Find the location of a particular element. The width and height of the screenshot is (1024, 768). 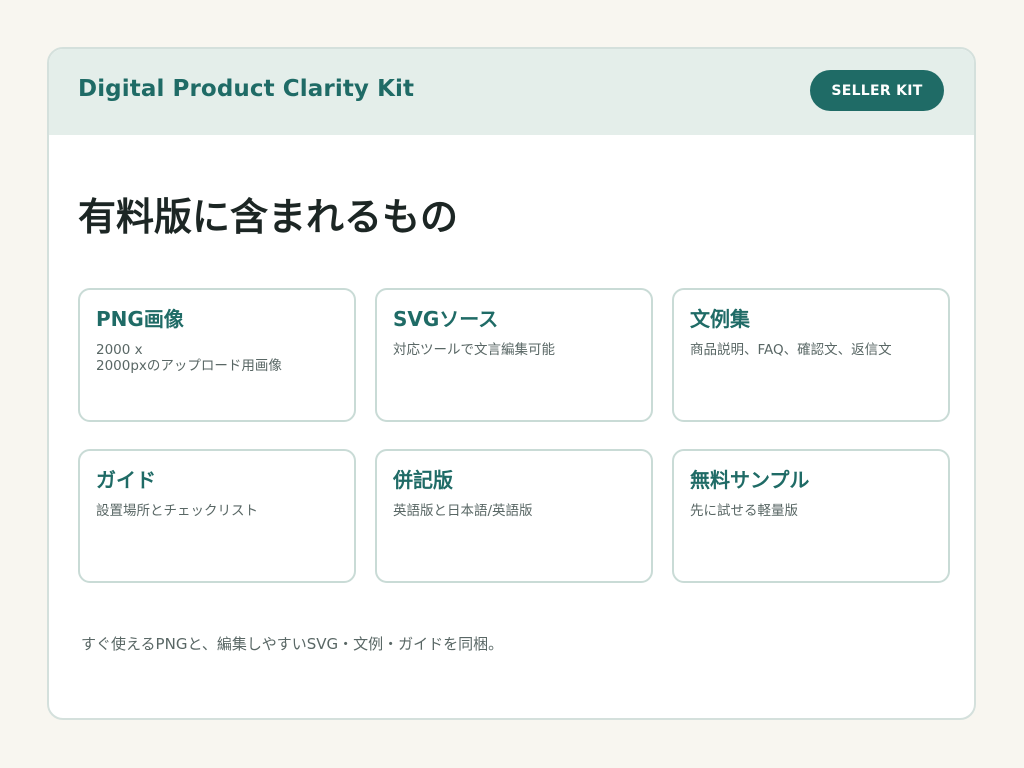

feature-card-guide: ガイド 設置場所とチェックリスト is located at coordinates (217, 516).